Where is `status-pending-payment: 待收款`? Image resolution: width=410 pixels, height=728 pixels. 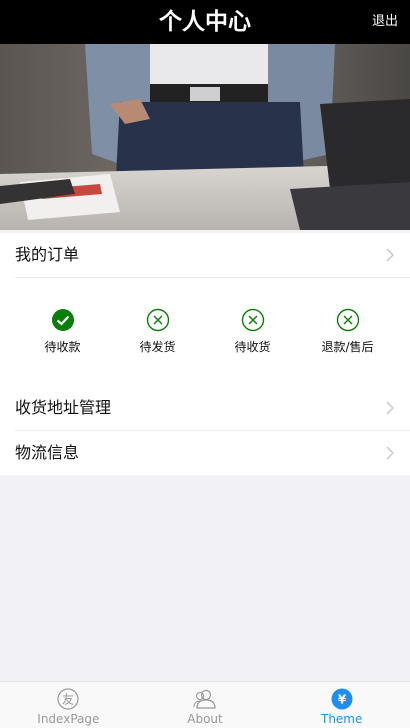
status-pending-payment: 待收款 is located at coordinates (62, 332).